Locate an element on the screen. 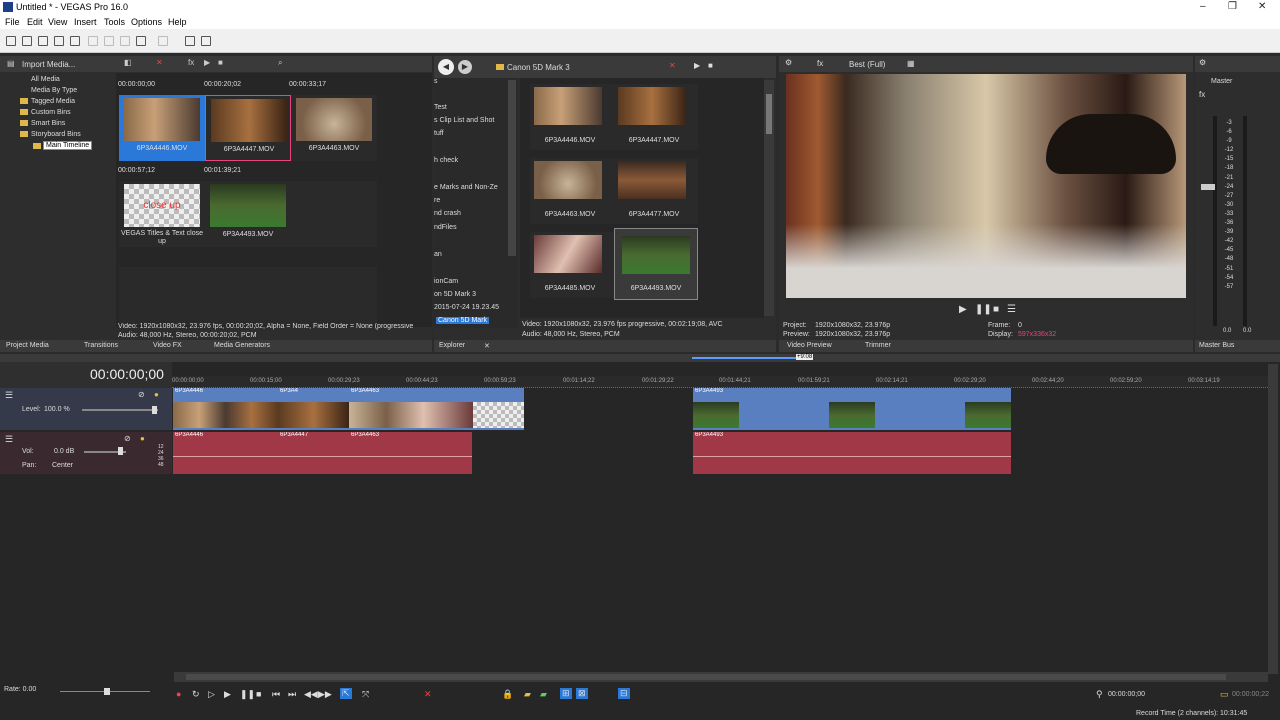  tab-media-generators: Media Generators is located at coordinates (242, 345).